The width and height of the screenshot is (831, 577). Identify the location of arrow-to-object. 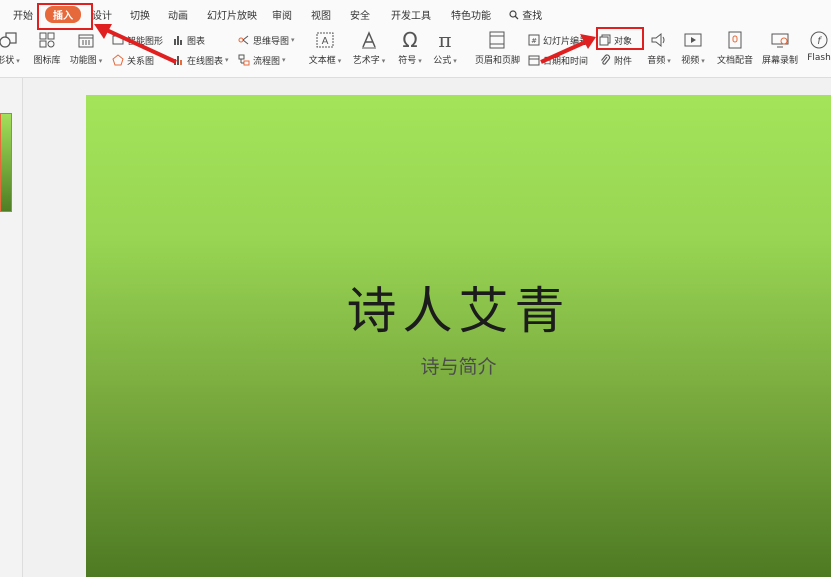
(565, 51).